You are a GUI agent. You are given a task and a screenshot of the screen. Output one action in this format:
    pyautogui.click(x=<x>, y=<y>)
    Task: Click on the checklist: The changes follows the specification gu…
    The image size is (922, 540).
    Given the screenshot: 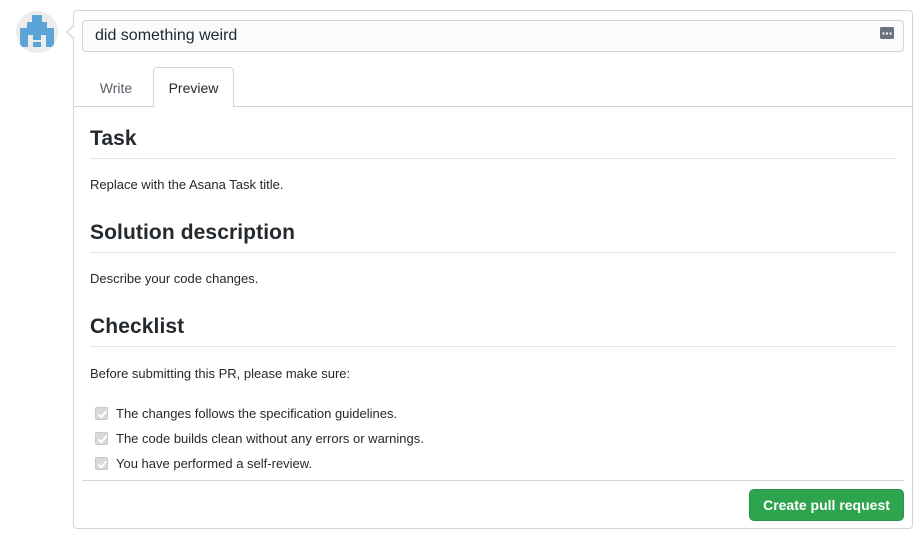 What is the action you would take?
    pyautogui.click(x=259, y=438)
    